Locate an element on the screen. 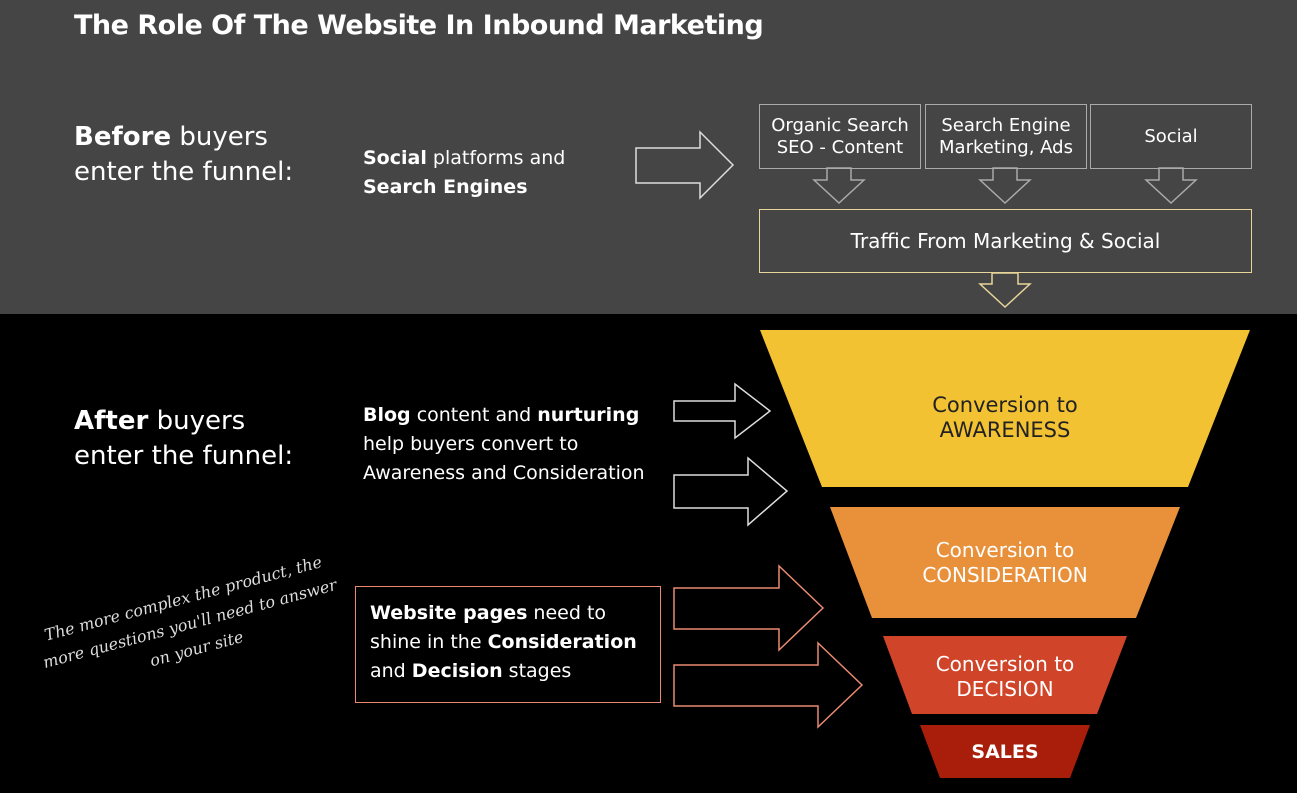  before-description: Social platforms and Search Engines is located at coordinates (464, 173).